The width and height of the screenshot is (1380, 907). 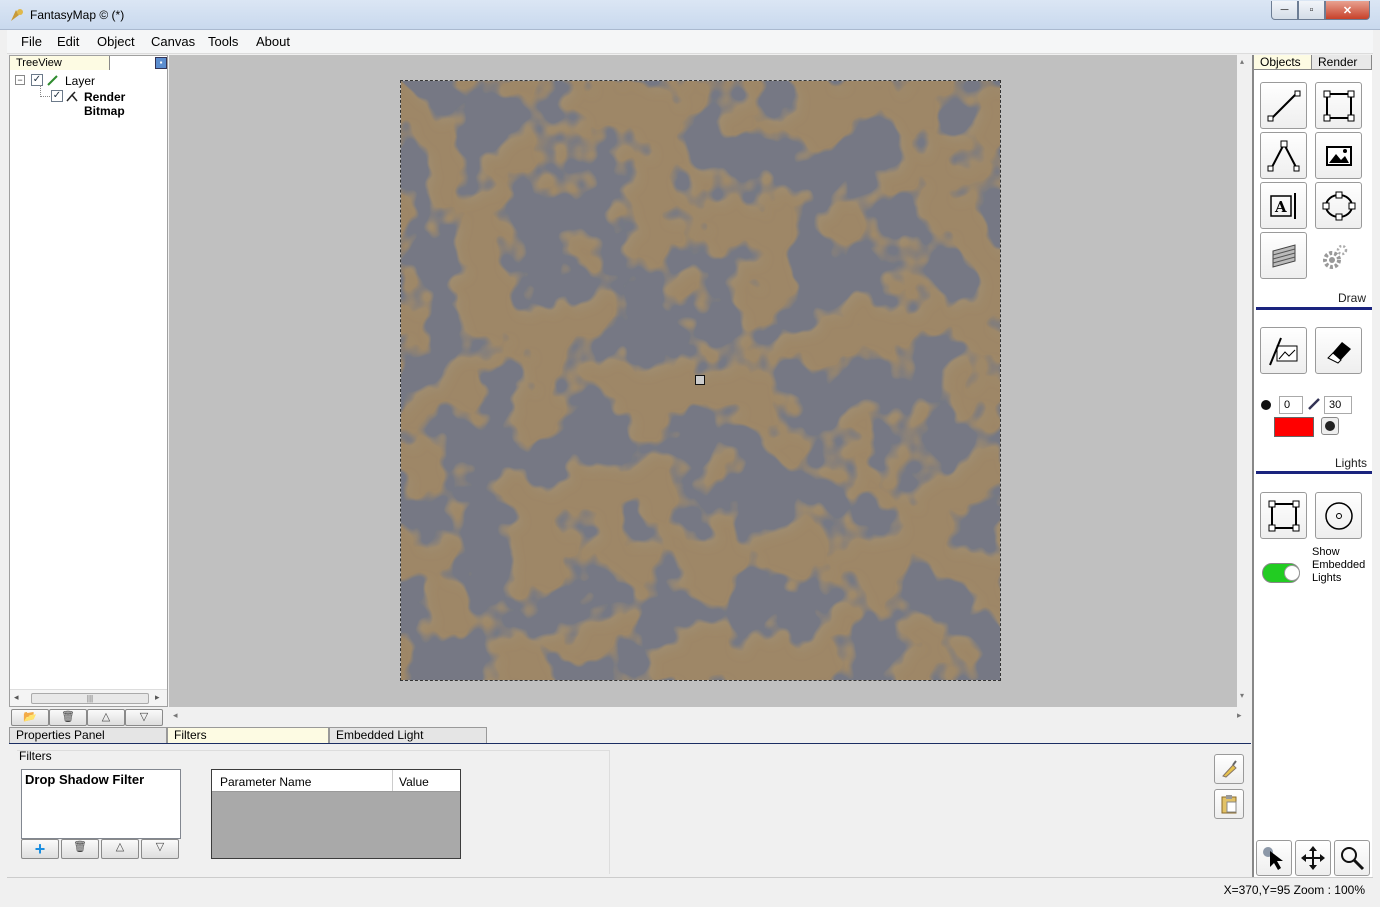 What do you see at coordinates (20, 80) in the screenshot?
I see `collapse-icon: −` at bounding box center [20, 80].